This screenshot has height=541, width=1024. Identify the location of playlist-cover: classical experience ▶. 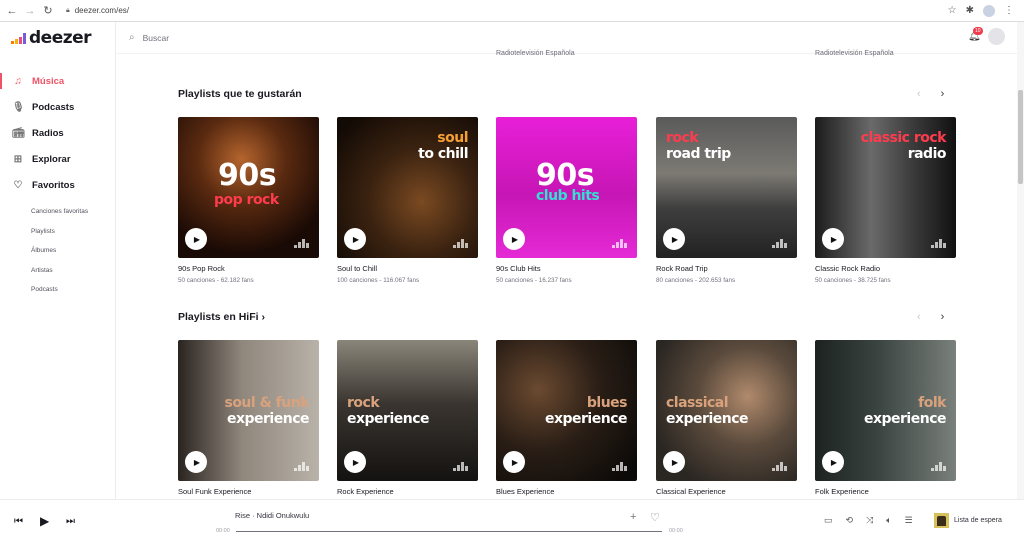
(726, 410).